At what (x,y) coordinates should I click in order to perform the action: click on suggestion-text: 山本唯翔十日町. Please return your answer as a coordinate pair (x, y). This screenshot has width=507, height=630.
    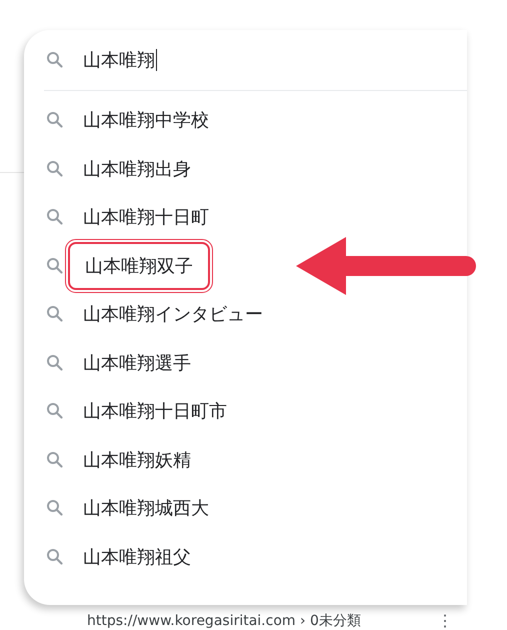
    Looking at the image, I should click on (146, 217).